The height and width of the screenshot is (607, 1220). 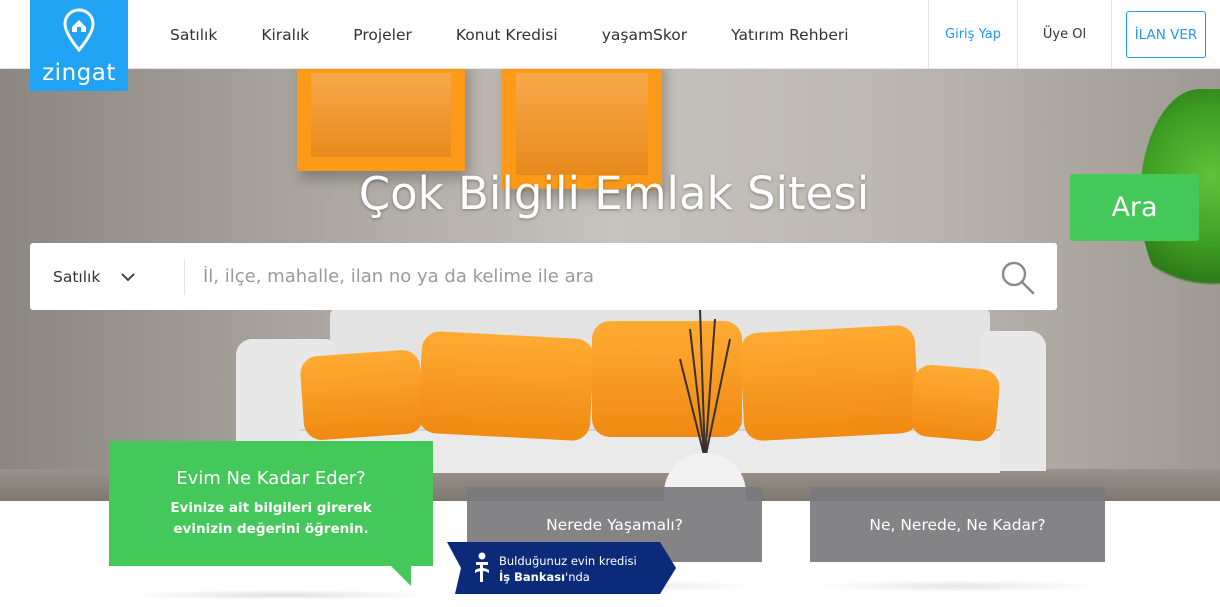 What do you see at coordinates (1064, 34) in the screenshot?
I see `signup-link: Üye Ol` at bounding box center [1064, 34].